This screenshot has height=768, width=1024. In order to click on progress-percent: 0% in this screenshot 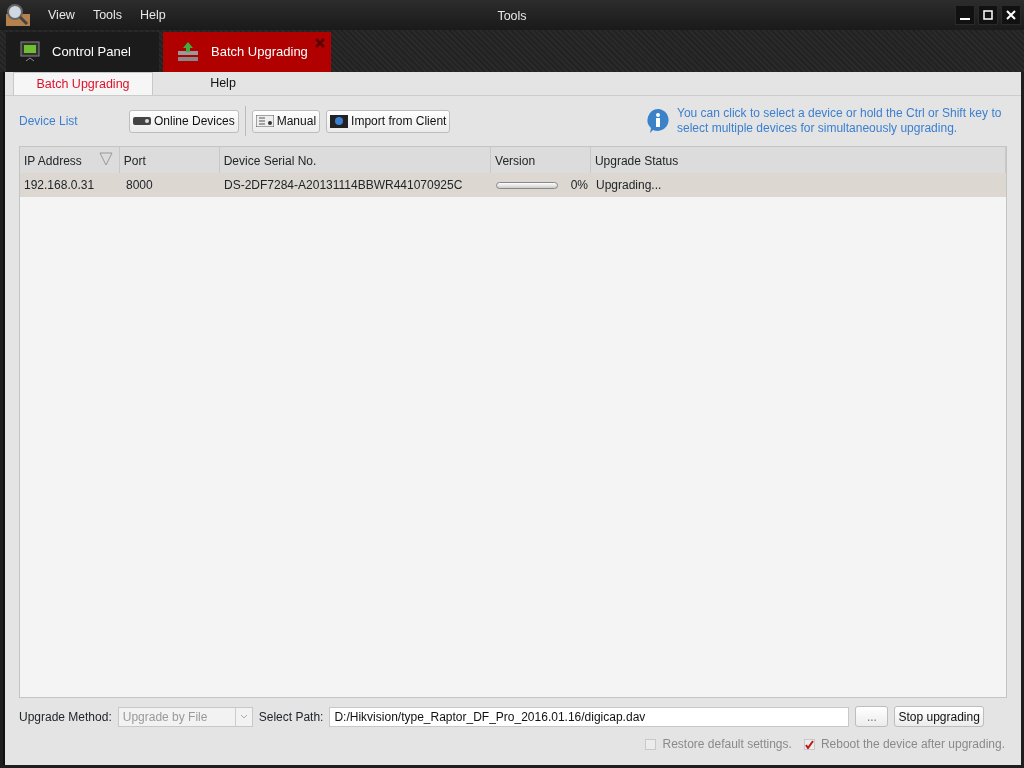, I will do `click(579, 185)`.